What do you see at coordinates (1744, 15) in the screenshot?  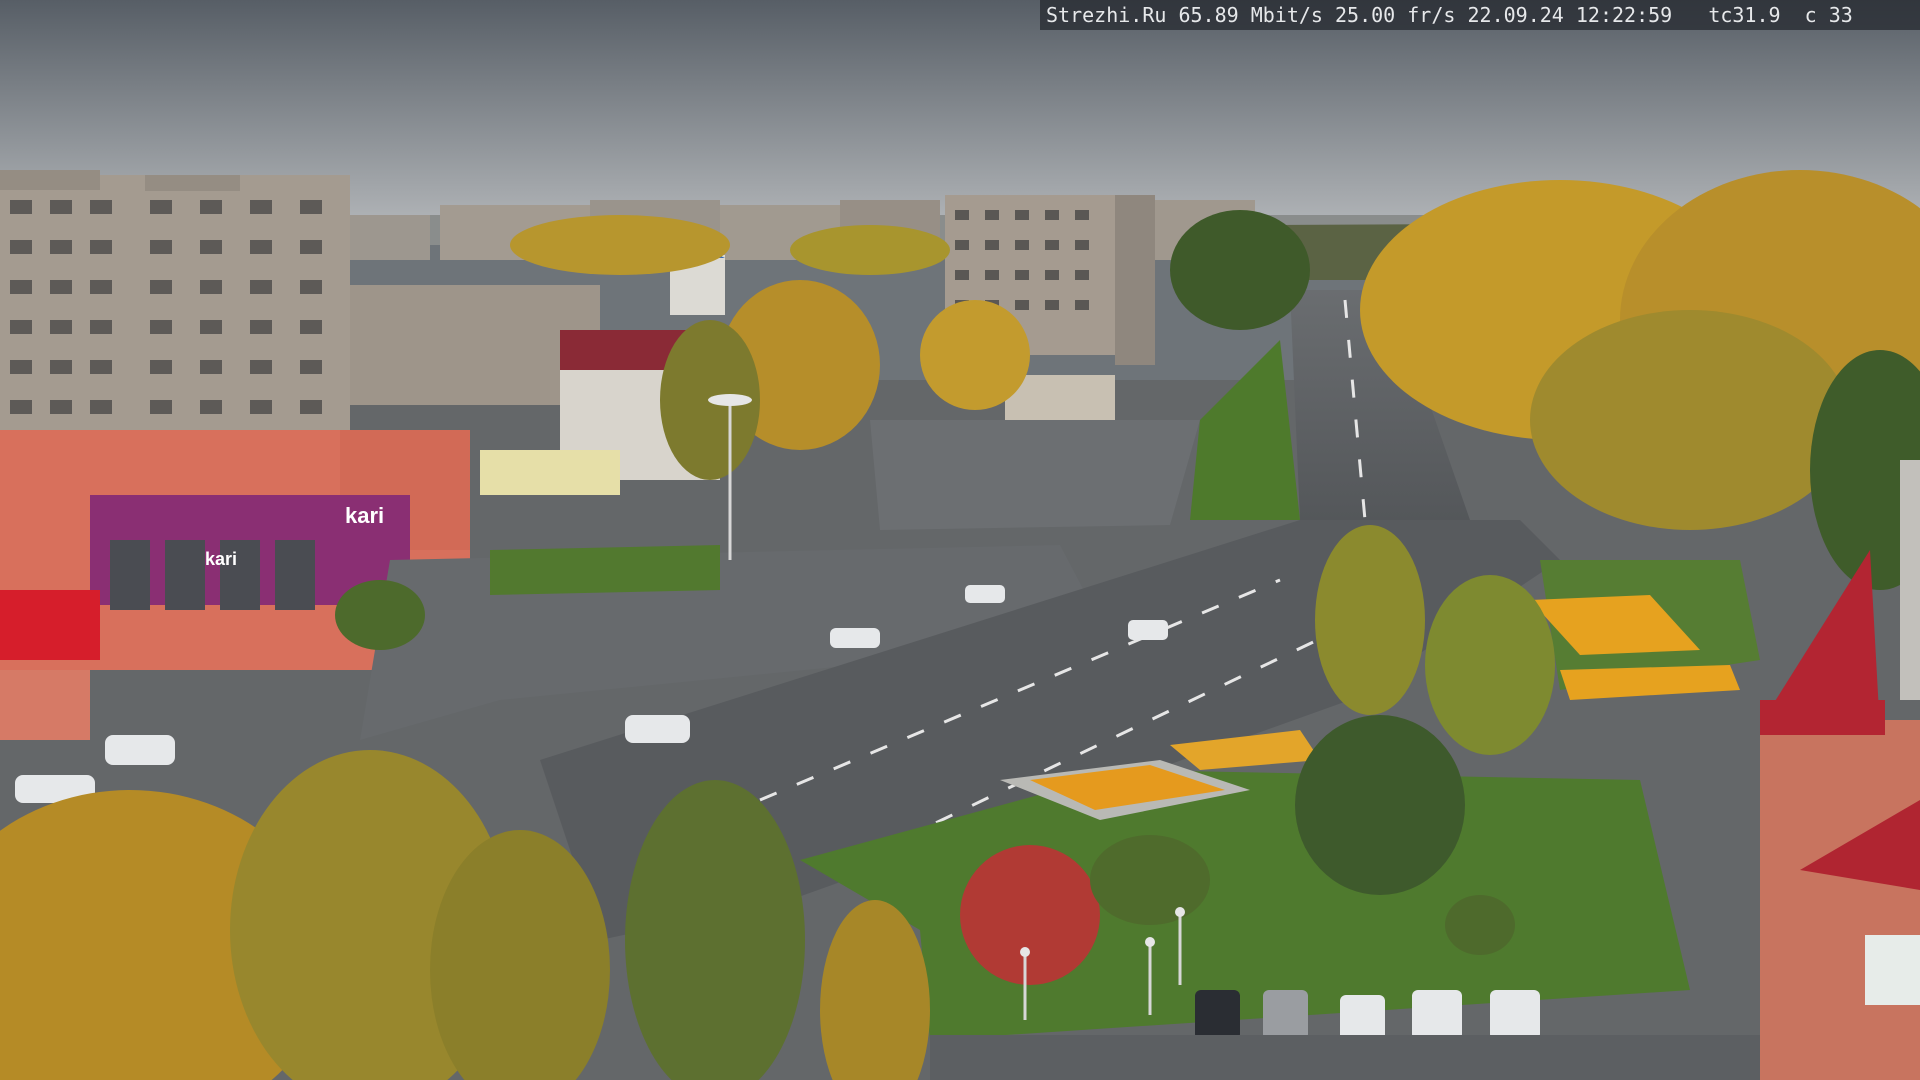 I see `osd-tc: tc31.9` at bounding box center [1744, 15].